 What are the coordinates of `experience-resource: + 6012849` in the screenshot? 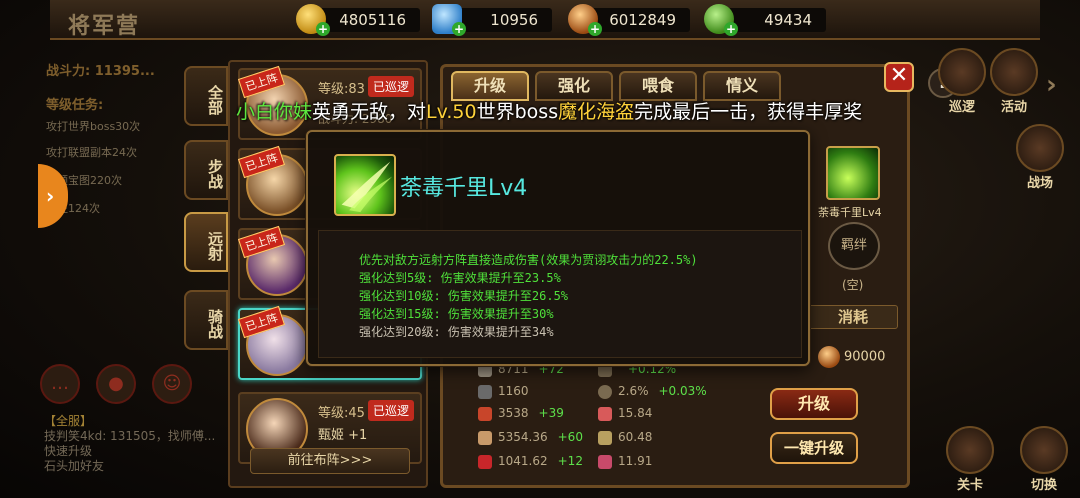 It's located at (629, 20).